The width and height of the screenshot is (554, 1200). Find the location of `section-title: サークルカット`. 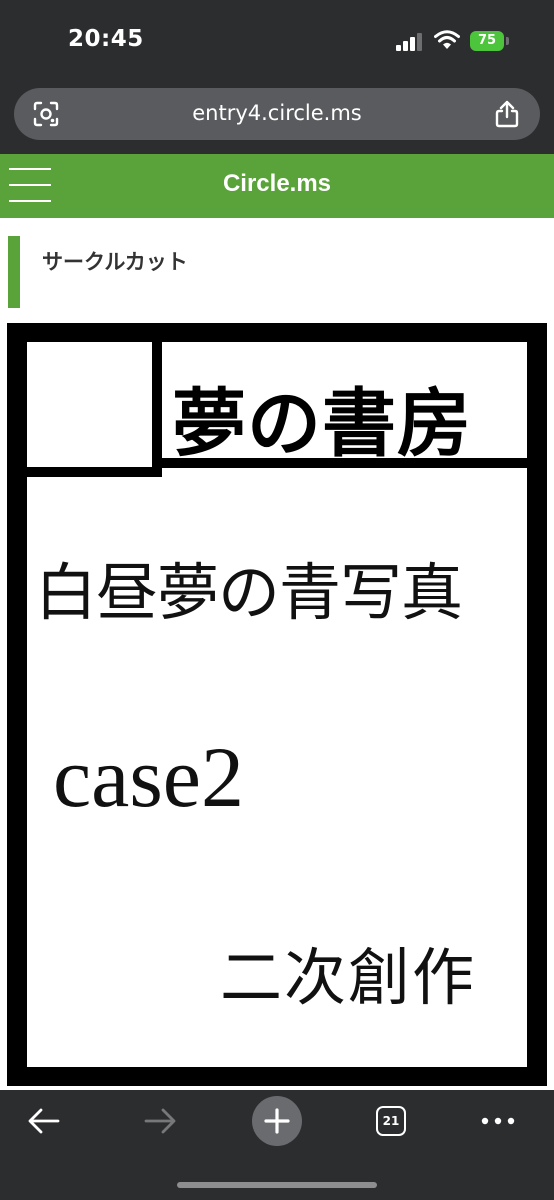

section-title: サークルカット is located at coordinates (115, 262).